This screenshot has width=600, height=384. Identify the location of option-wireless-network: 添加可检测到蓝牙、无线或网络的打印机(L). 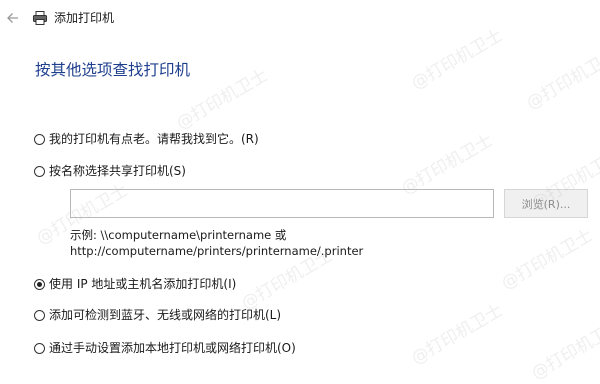
(157, 315).